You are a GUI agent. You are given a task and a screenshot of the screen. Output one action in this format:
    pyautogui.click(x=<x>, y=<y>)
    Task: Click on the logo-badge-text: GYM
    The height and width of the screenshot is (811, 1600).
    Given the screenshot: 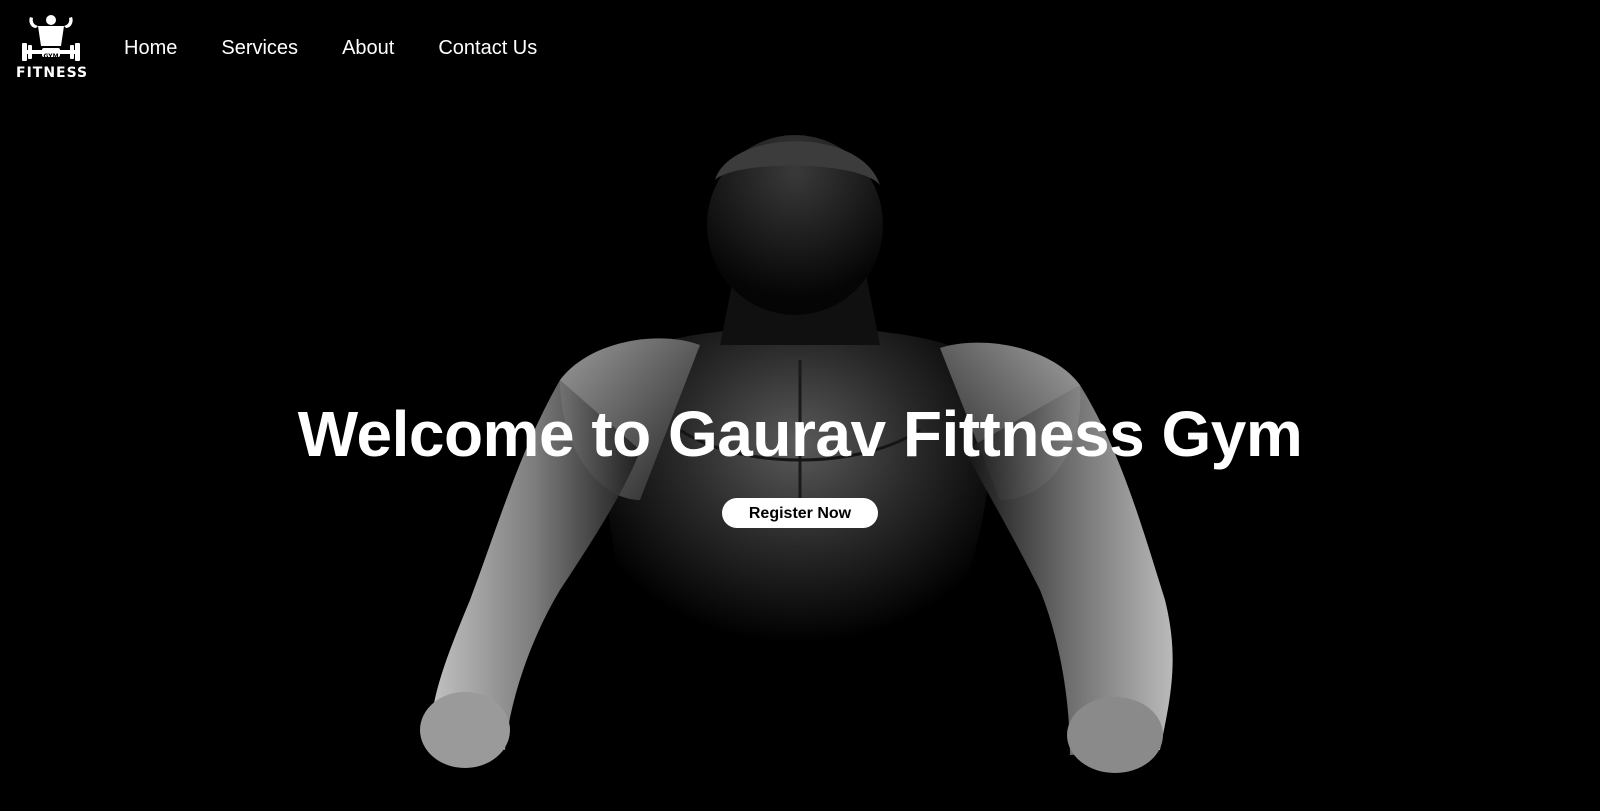 What is the action you would take?
    pyautogui.click(x=51, y=56)
    